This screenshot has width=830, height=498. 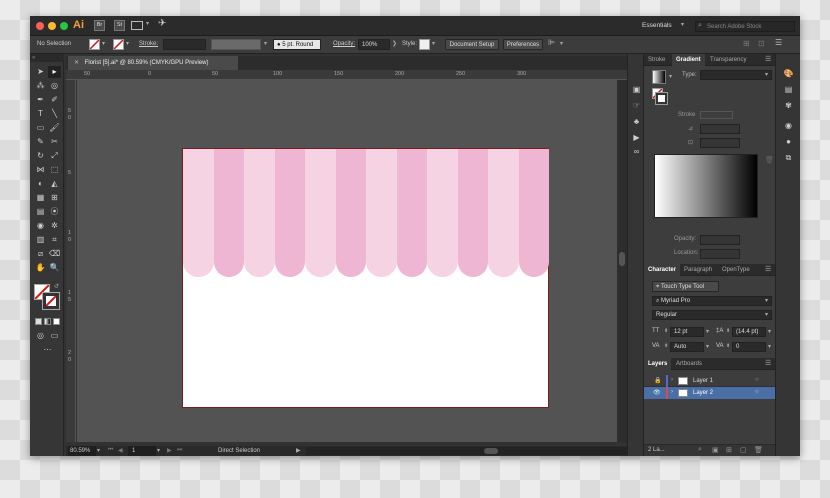 I want to click on zoom-tool-icon: 🔍, so click(x=54, y=268).